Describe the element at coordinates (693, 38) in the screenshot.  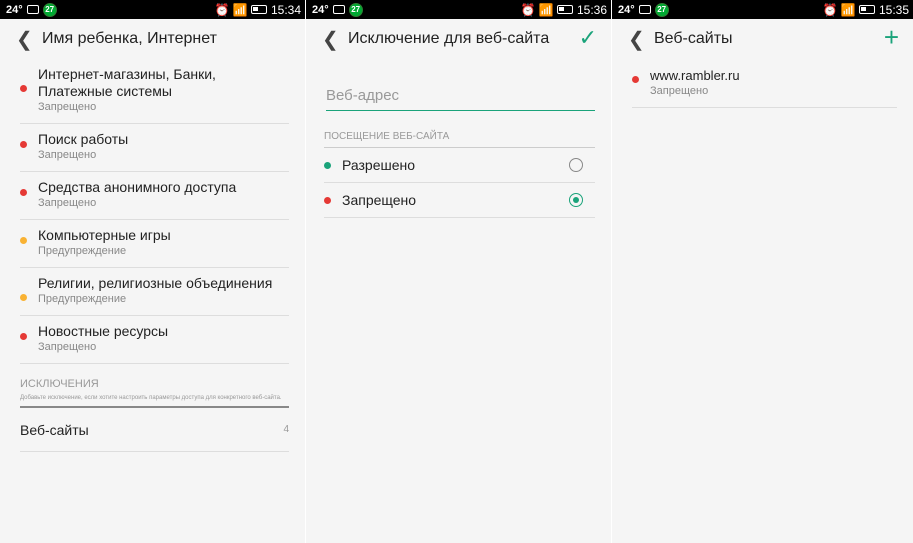
I see `page-title: Веб-сайты` at that location.